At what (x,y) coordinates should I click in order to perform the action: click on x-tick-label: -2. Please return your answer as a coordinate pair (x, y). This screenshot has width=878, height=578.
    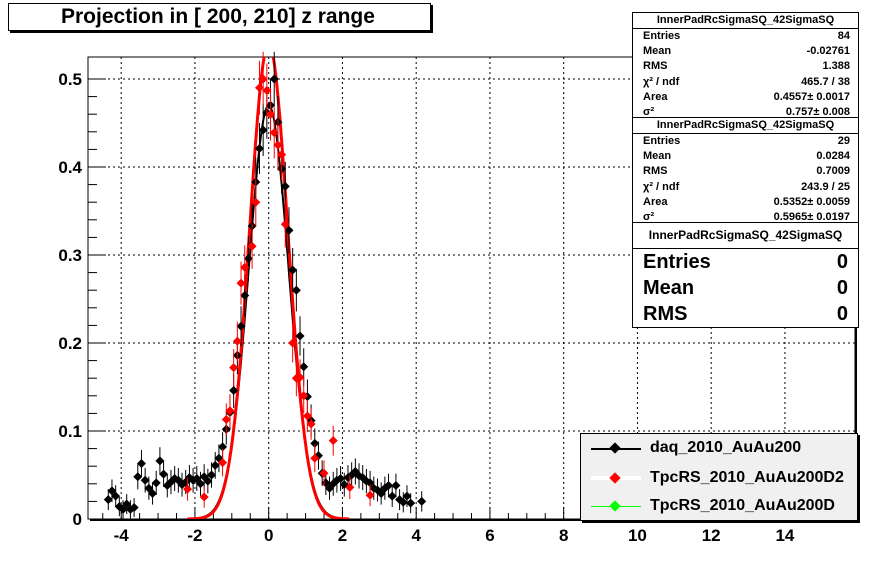
    Looking at the image, I should click on (194, 535).